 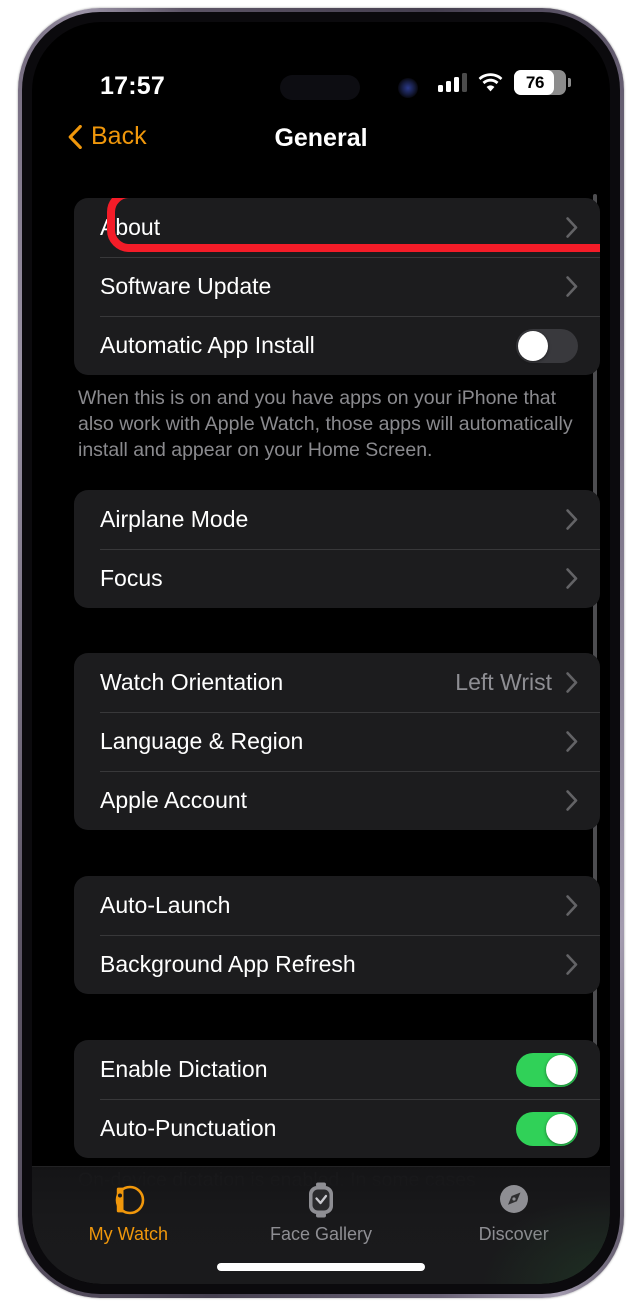 I want to click on row-label: Automatic App Install, so click(x=207, y=345).